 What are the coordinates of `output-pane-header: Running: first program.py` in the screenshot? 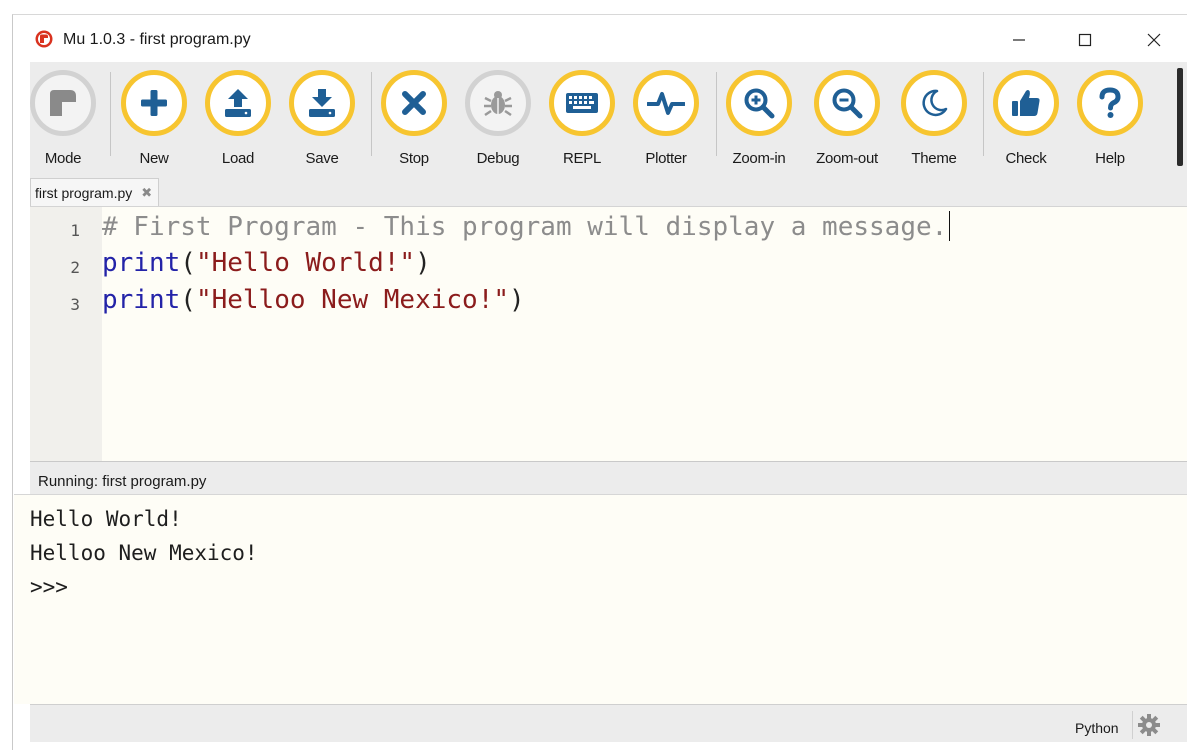 It's located at (608, 477).